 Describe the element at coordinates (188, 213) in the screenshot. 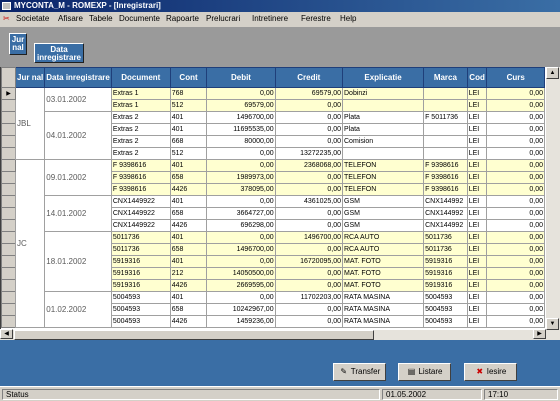

I see `cont-cell: 658` at that location.